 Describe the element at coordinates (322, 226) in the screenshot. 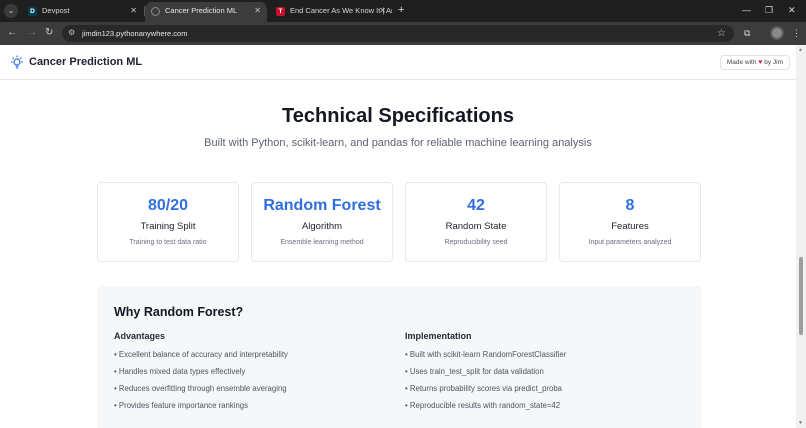

I see `stat-label: Algorithm` at that location.